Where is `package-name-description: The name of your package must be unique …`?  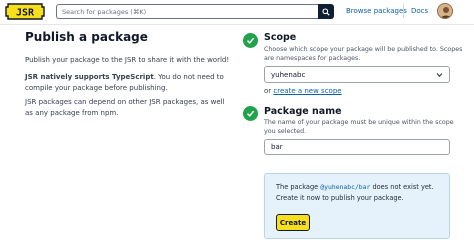
package-name-description: The name of your package must be unique … is located at coordinates (359, 127).